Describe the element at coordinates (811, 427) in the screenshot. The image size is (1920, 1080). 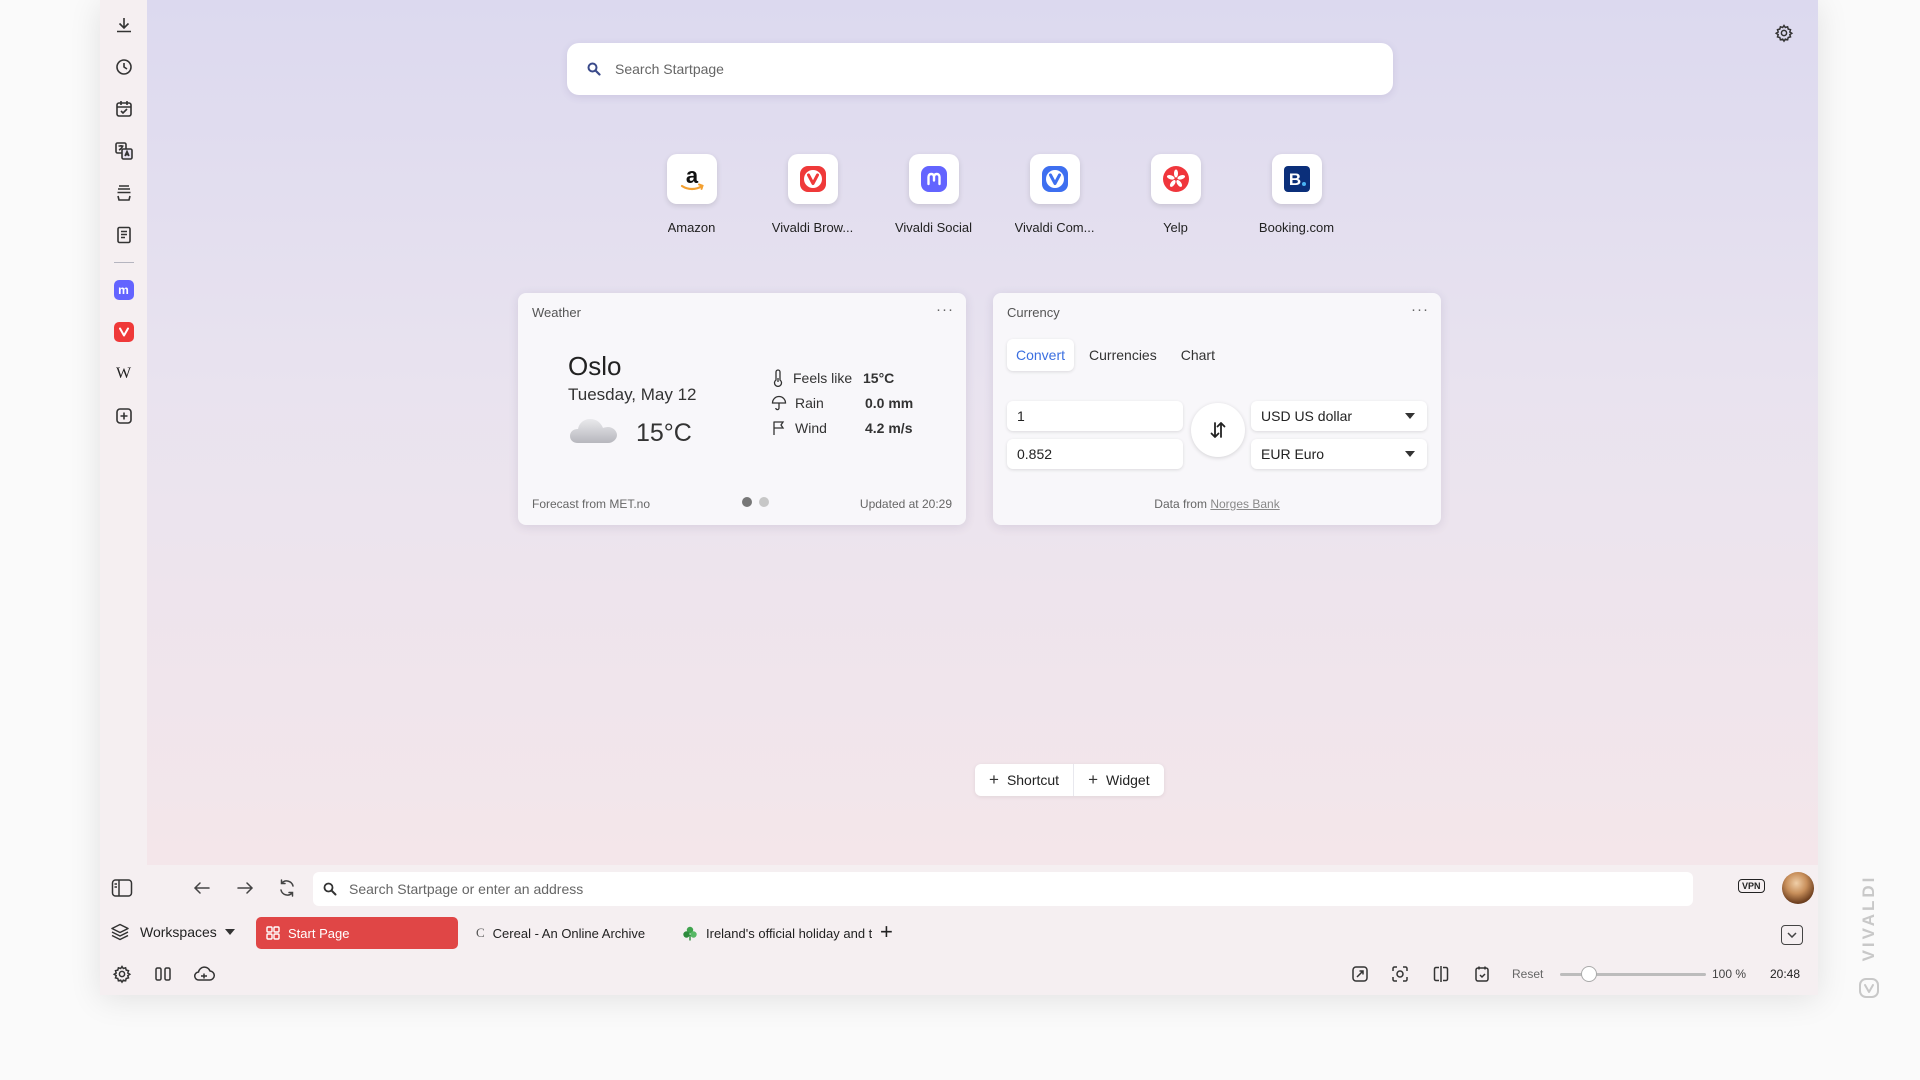
I see `wind-label: Wind` at that location.